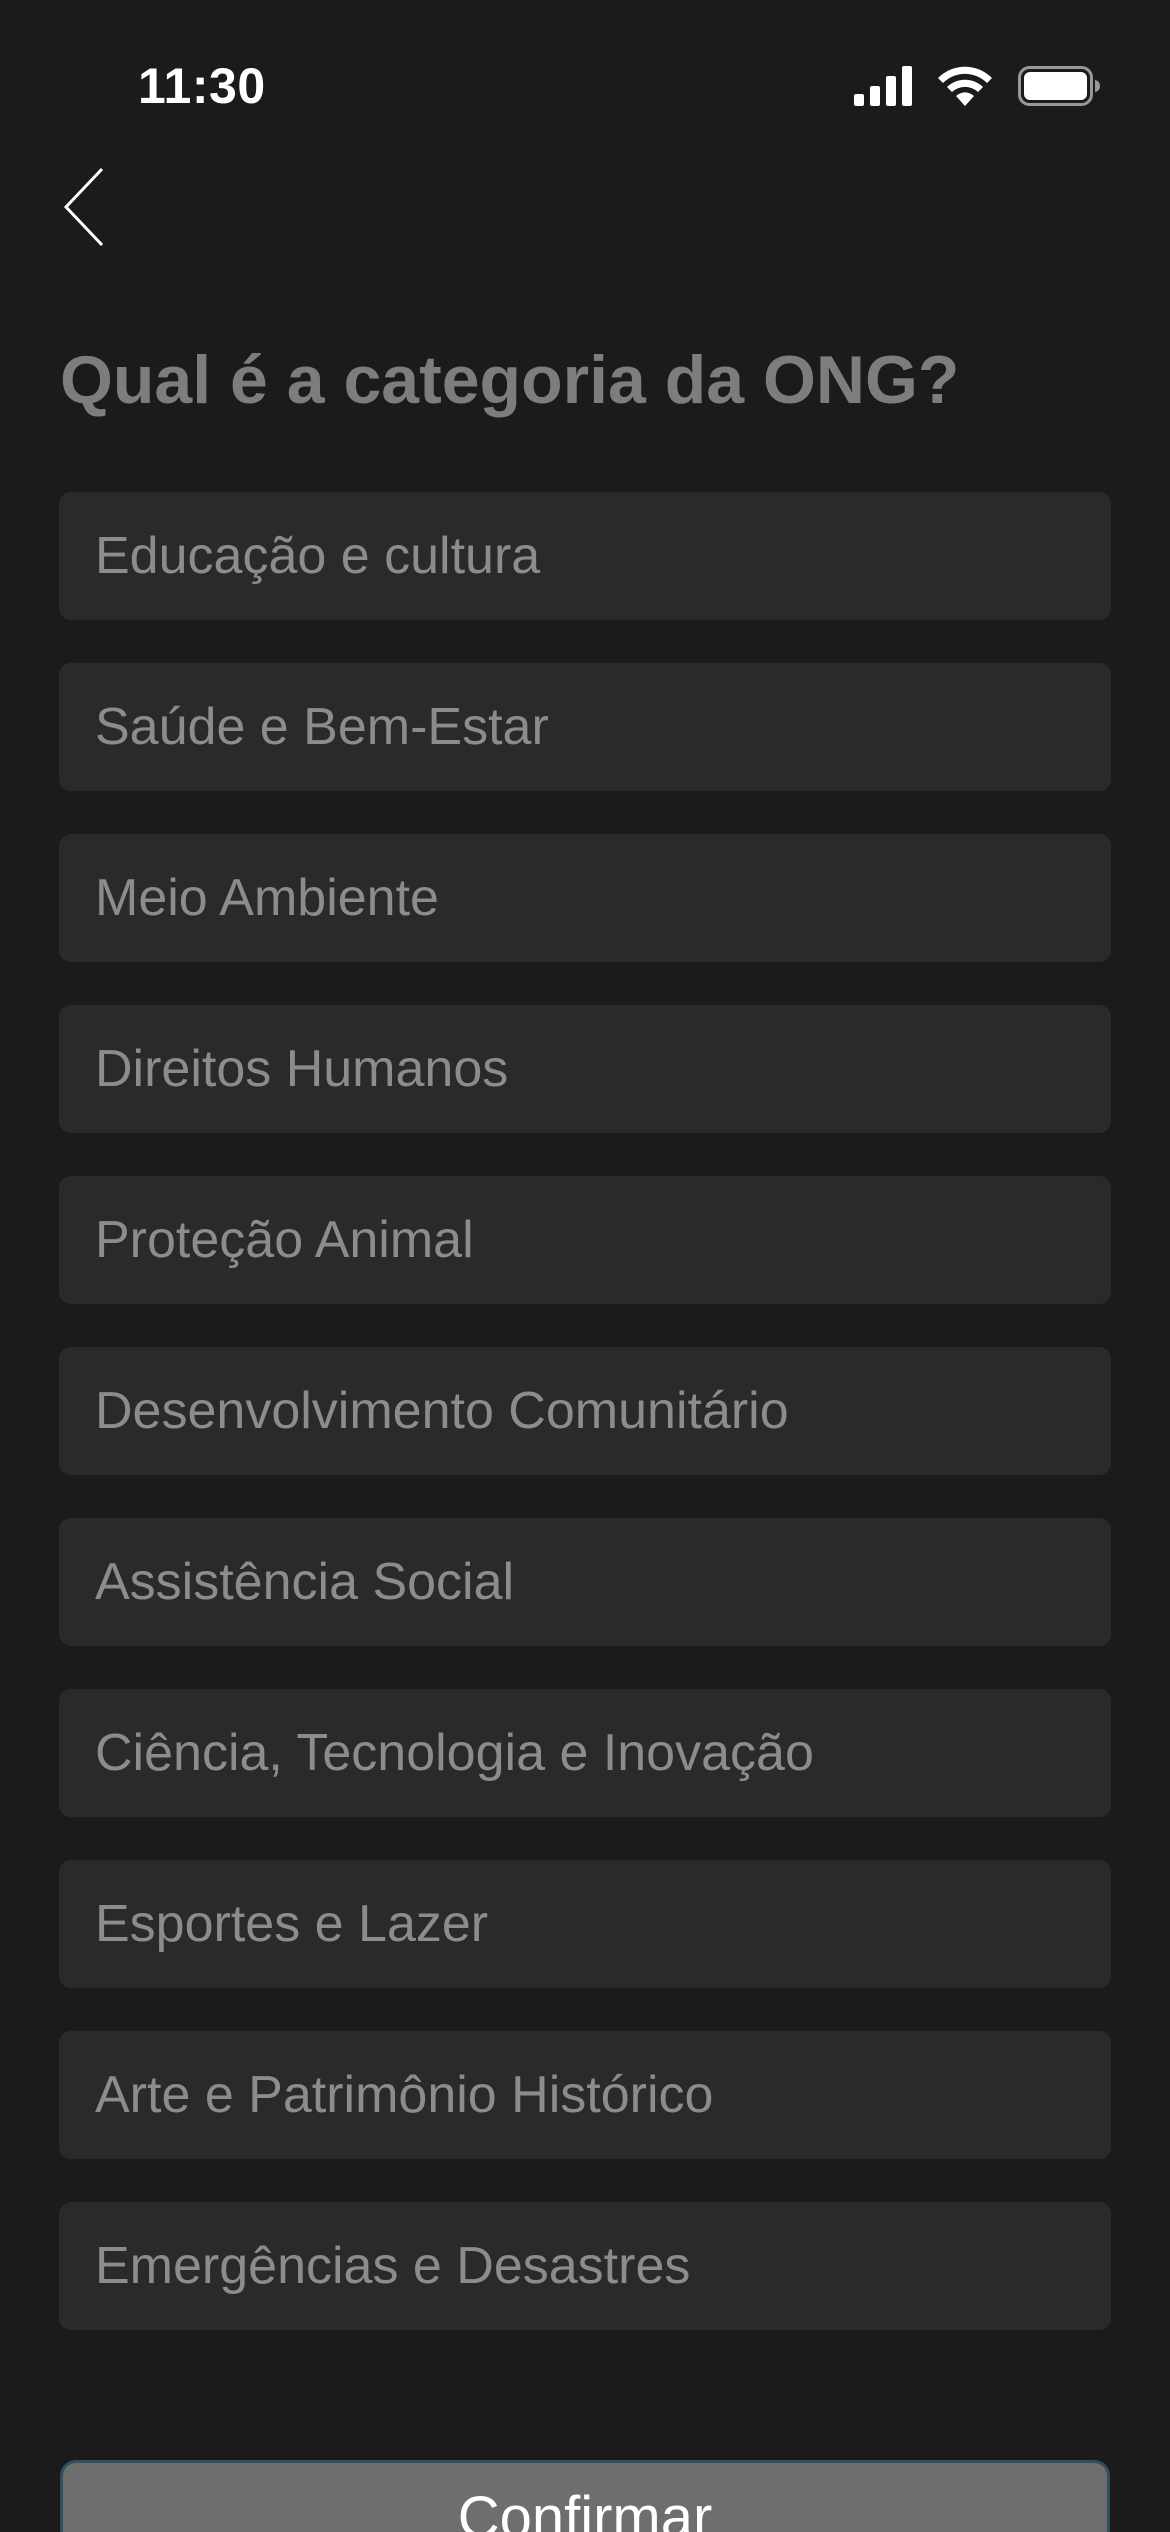 This screenshot has height=2532, width=1170. I want to click on status-time: 11:30, so click(202, 86).